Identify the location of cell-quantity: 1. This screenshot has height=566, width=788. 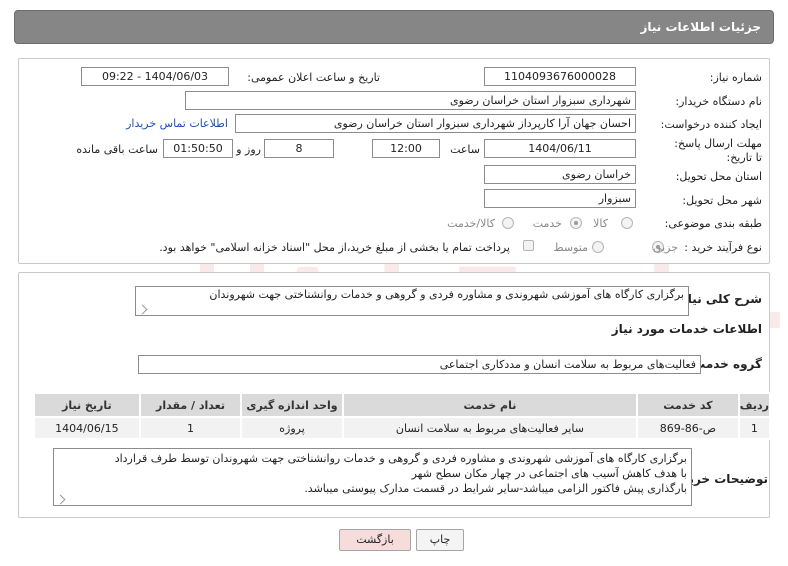
(190, 428).